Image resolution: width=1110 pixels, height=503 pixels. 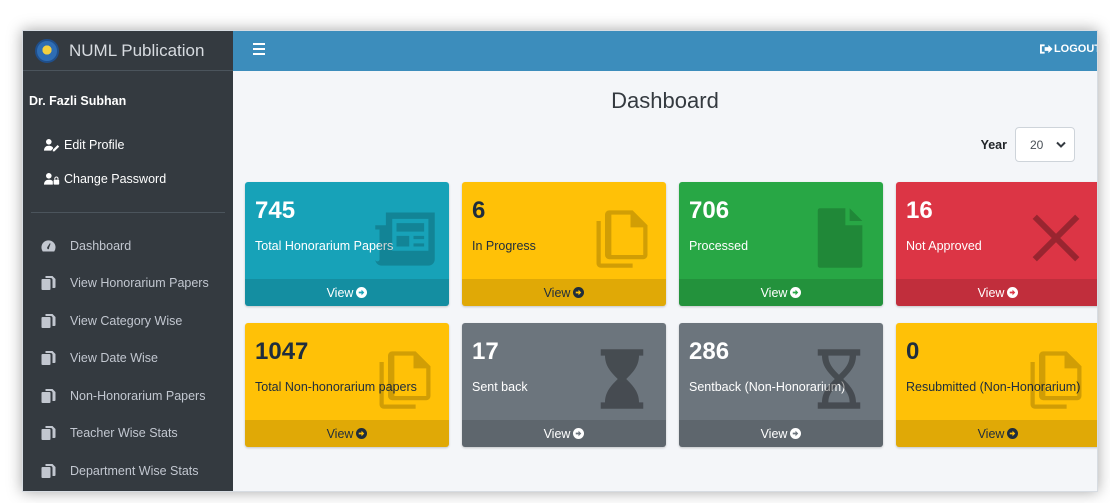 I want to click on card-value: 1047, so click(x=282, y=351).